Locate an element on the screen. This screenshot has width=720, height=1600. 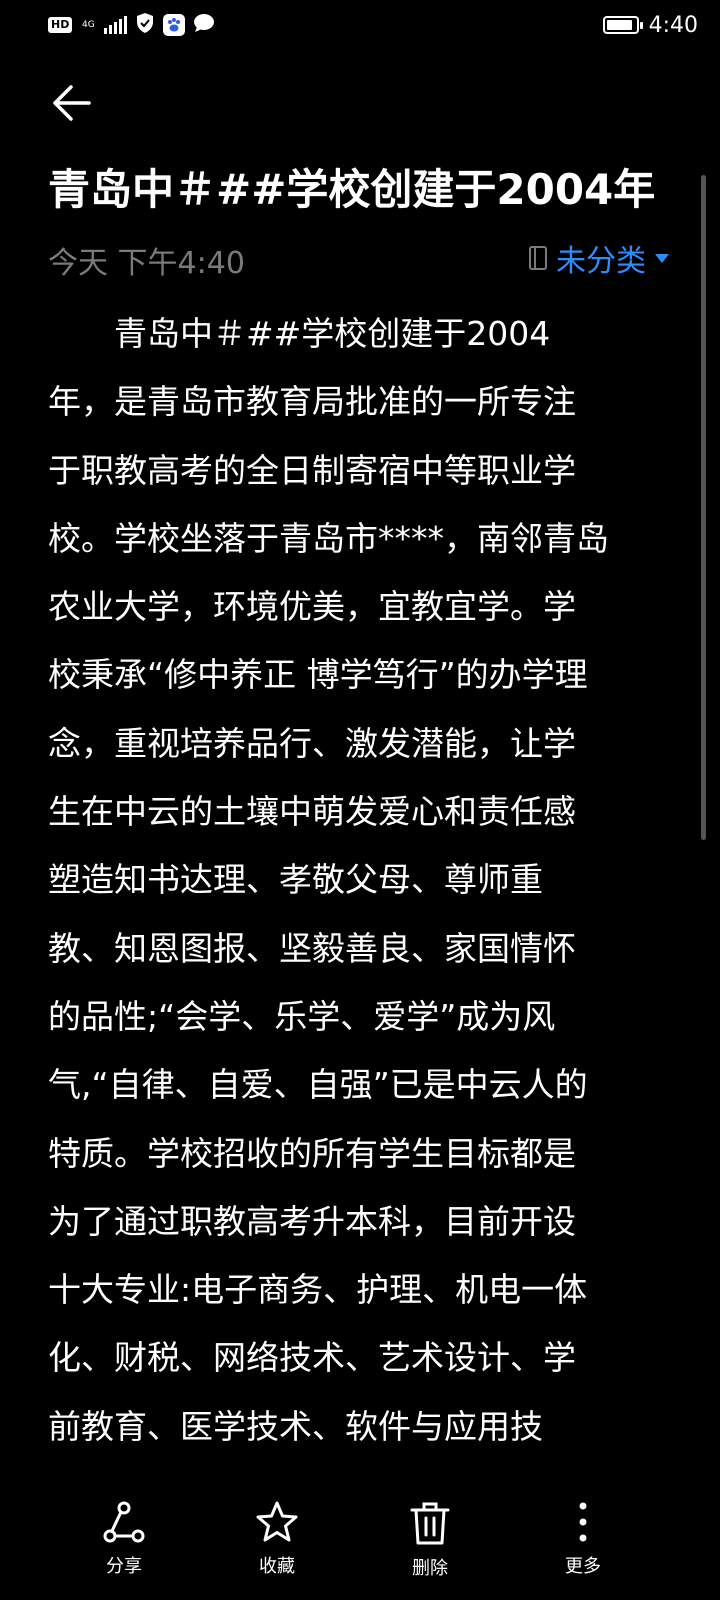
share-label: 分享 is located at coordinates (124, 1566).